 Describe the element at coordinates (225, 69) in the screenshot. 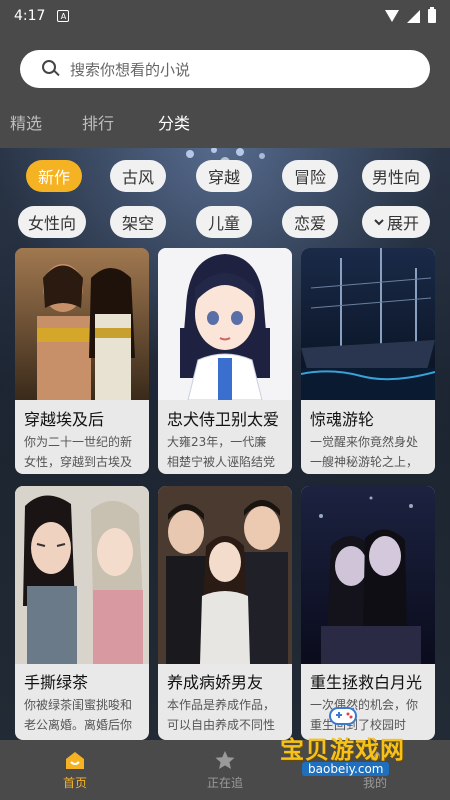

I see `search-bar: 搜索你想看的小说` at that location.